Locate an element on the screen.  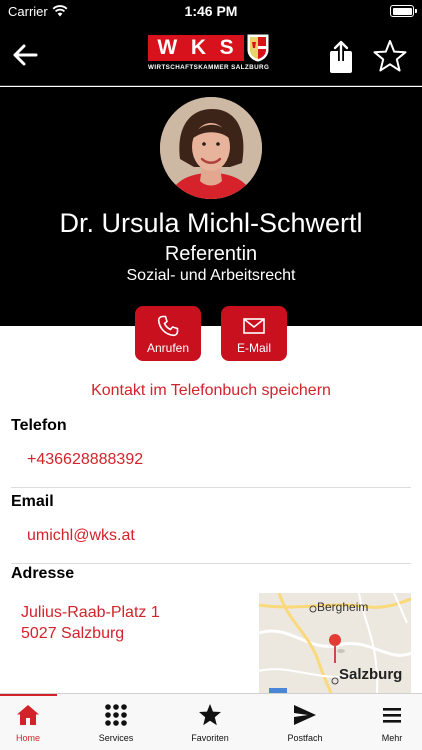
envelope-icon is located at coordinates (254, 326).